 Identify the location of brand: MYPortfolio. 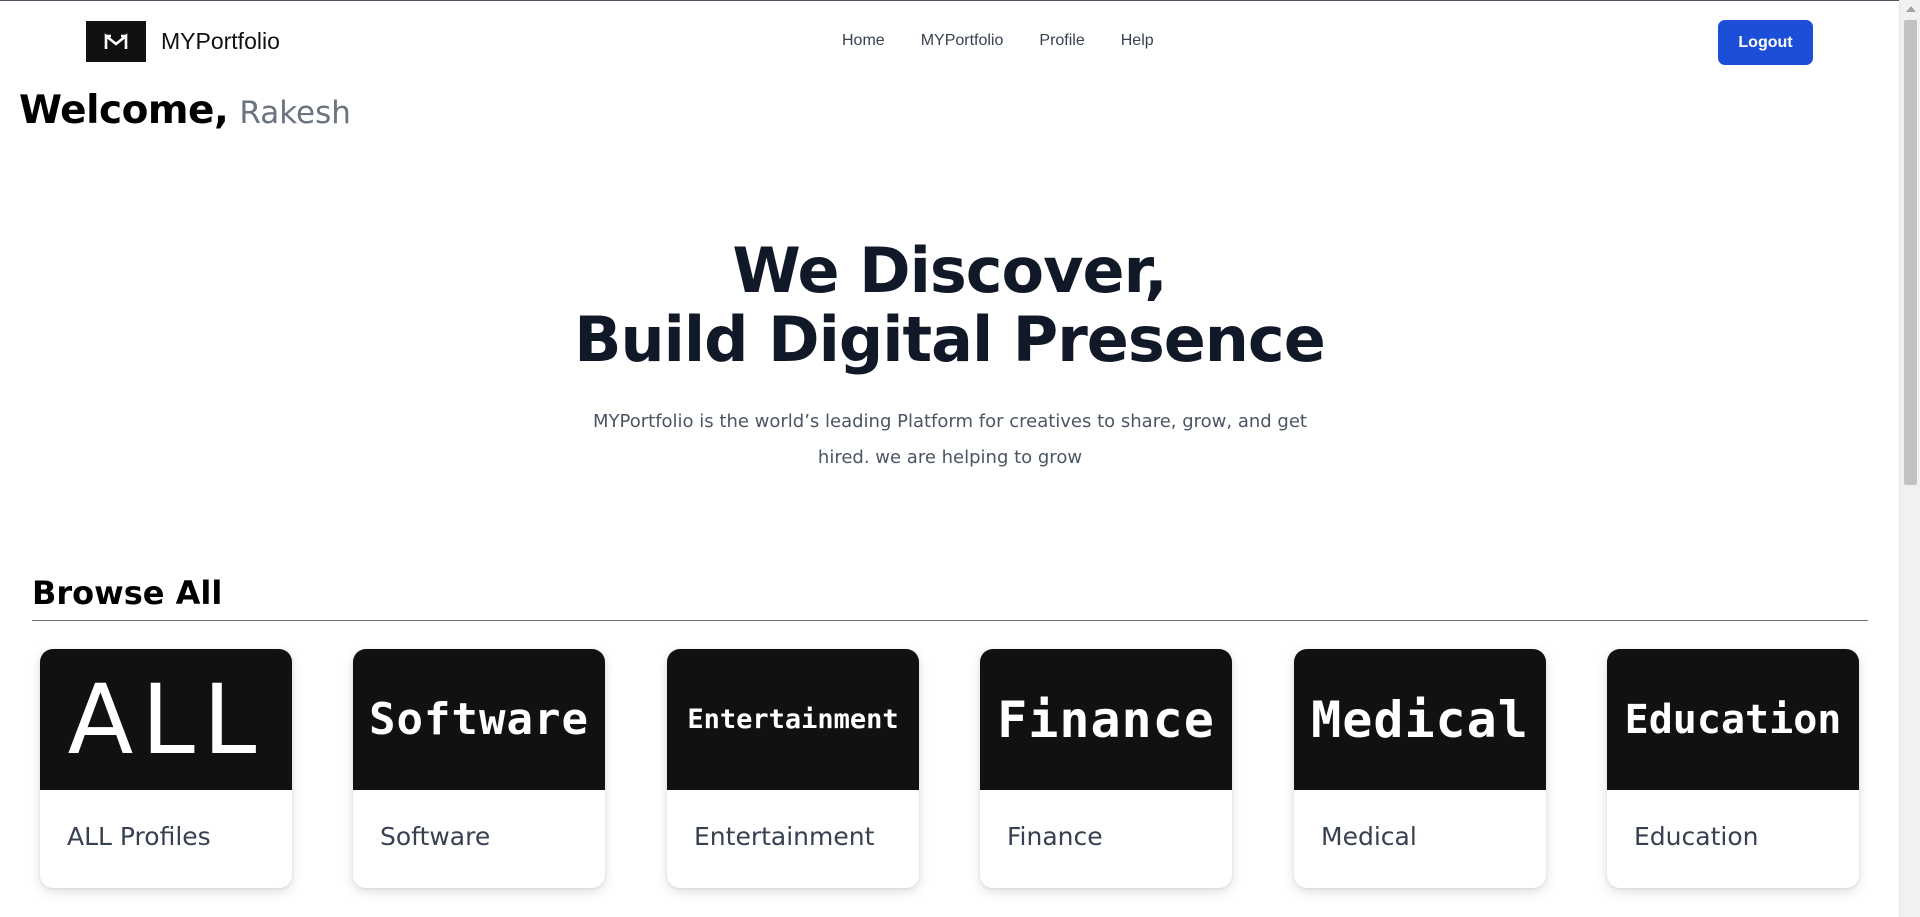
(183, 41).